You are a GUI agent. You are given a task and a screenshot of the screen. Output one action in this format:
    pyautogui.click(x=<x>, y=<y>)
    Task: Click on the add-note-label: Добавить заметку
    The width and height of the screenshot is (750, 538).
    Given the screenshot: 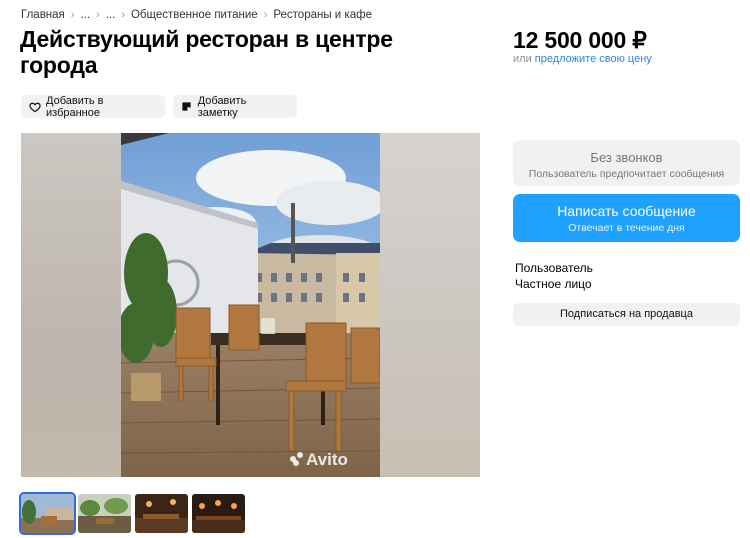 What is the action you would take?
    pyautogui.click(x=222, y=106)
    